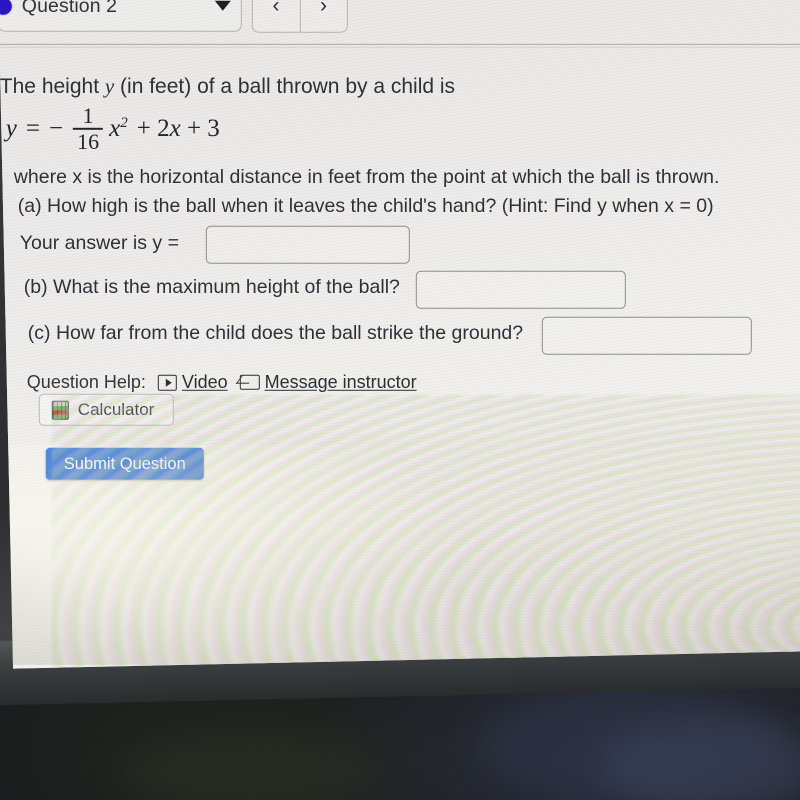  I want to click on question-help-row: Question Help: Video Message instructor, so click(222, 382).